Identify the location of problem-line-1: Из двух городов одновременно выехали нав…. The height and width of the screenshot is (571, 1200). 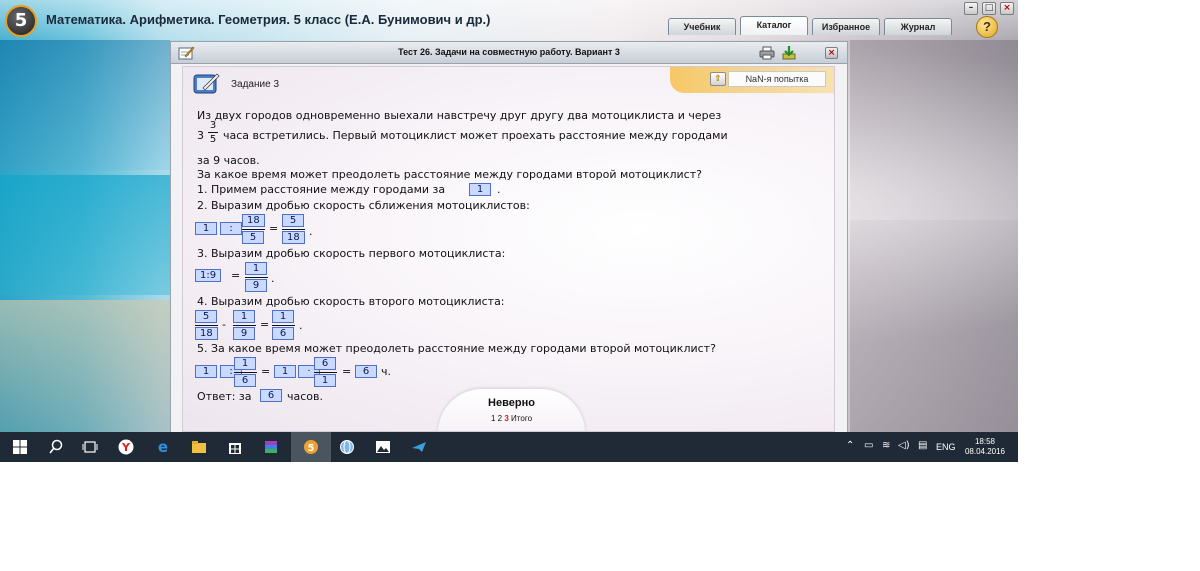
(459, 115).